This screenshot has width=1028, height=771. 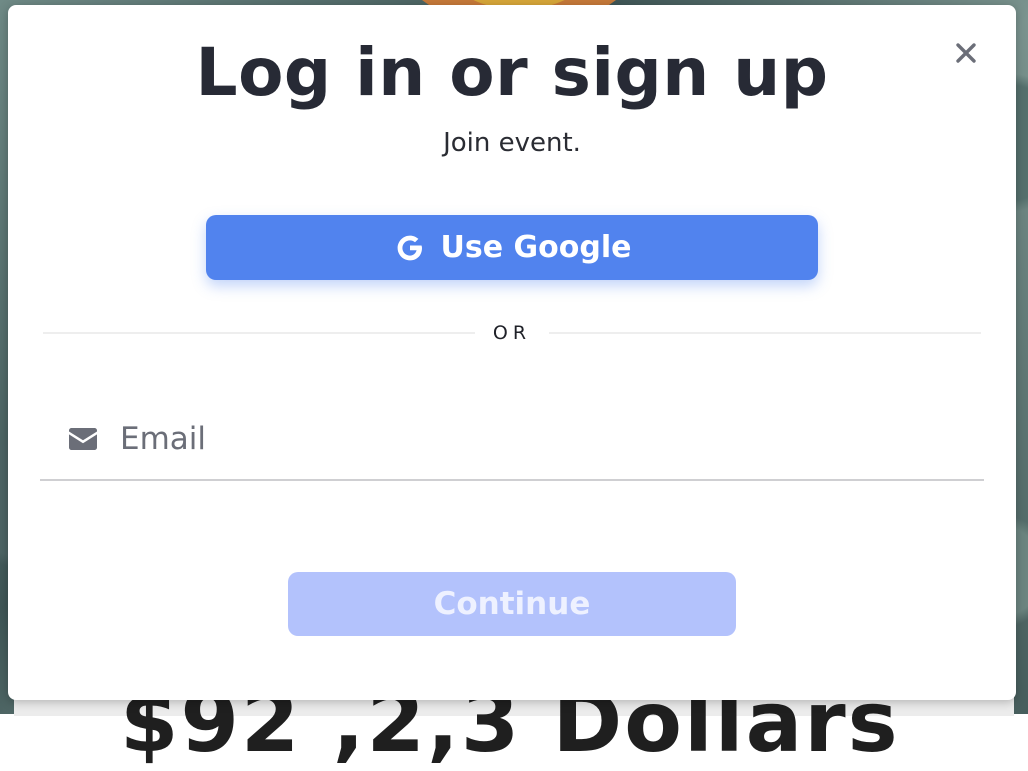 I want to click on google-g-icon, so click(x=410, y=248).